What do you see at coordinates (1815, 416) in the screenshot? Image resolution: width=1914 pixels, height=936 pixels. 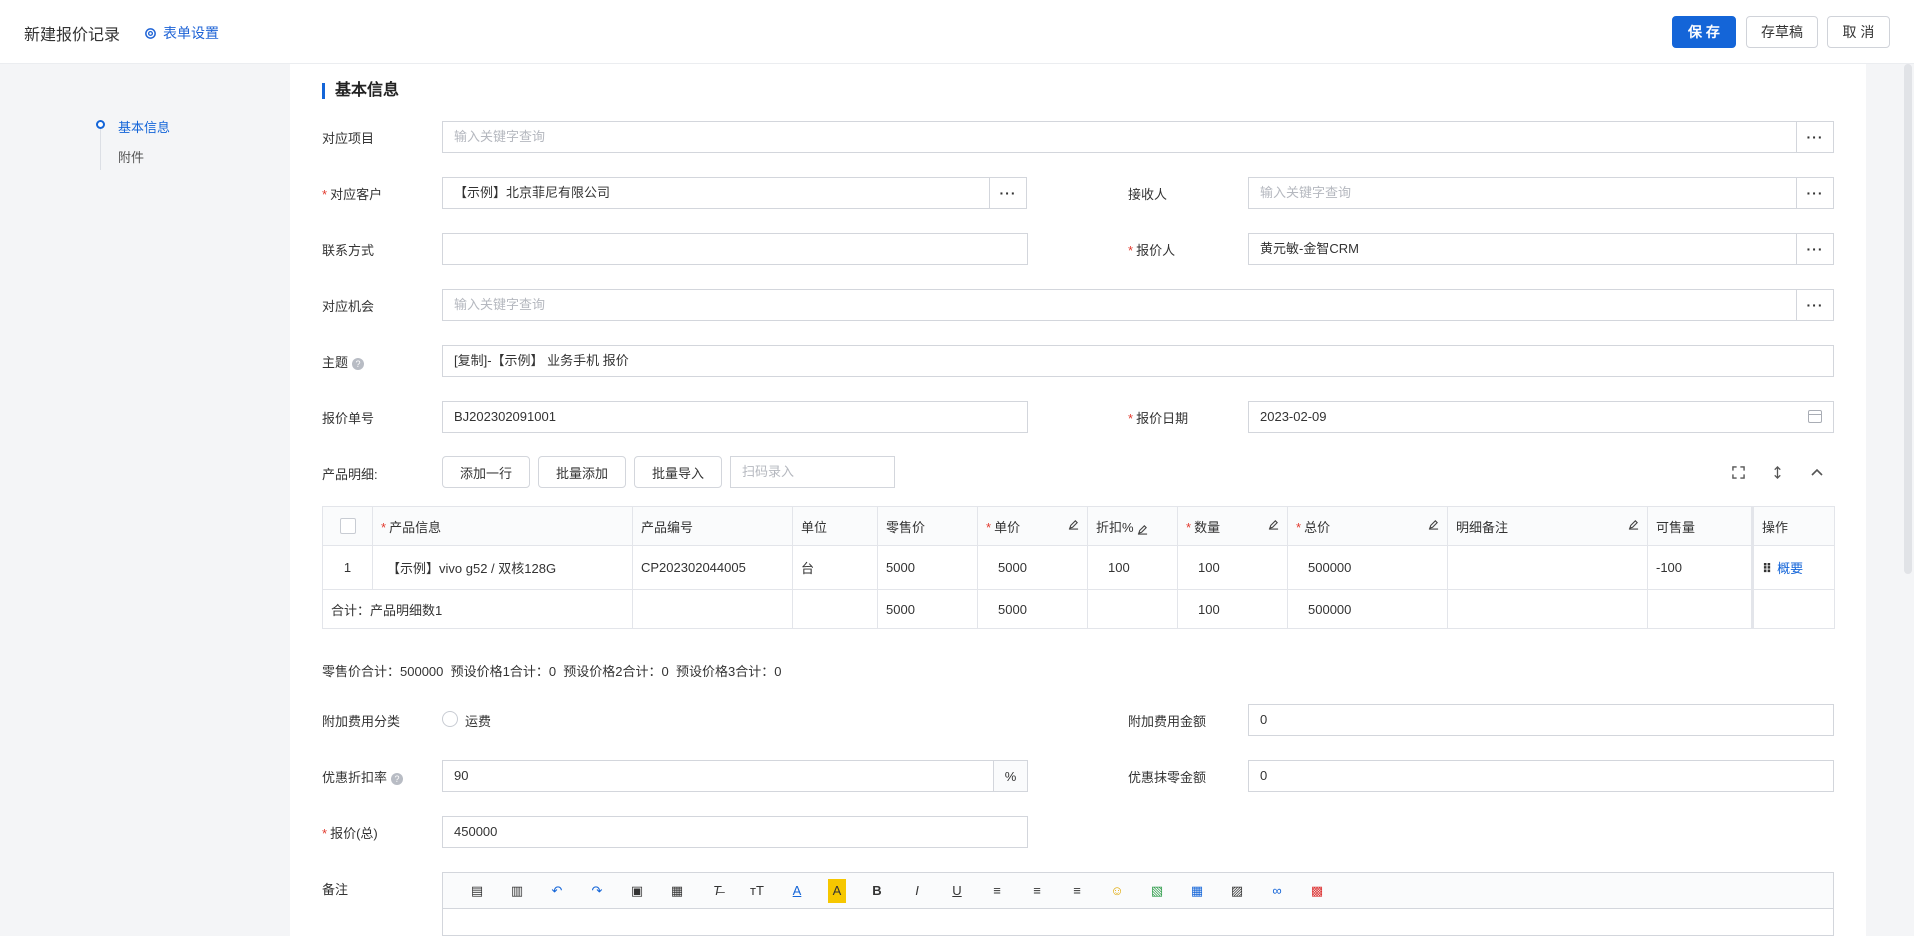 I see `calendar-icon` at bounding box center [1815, 416].